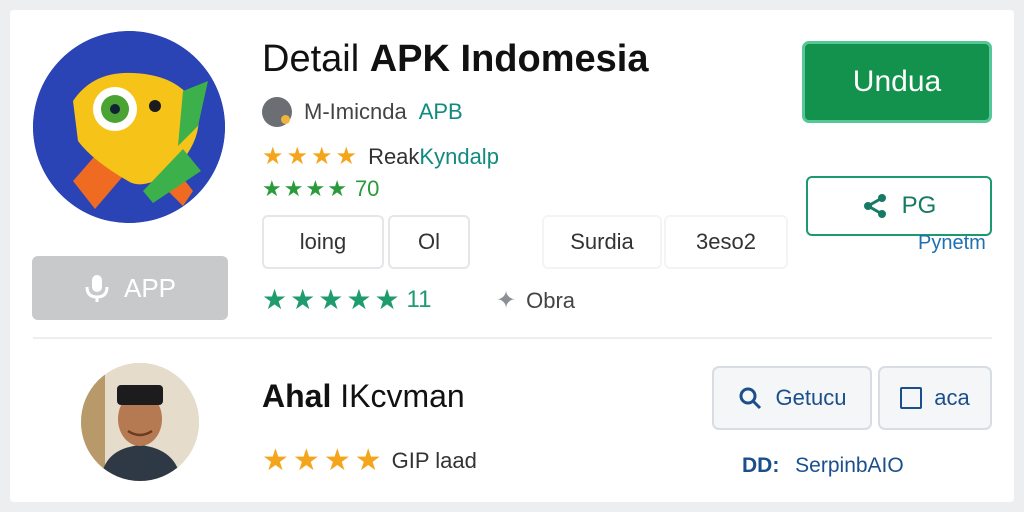 This screenshot has height=512, width=1024. I want to click on chip-4: 3eso2, so click(726, 242).